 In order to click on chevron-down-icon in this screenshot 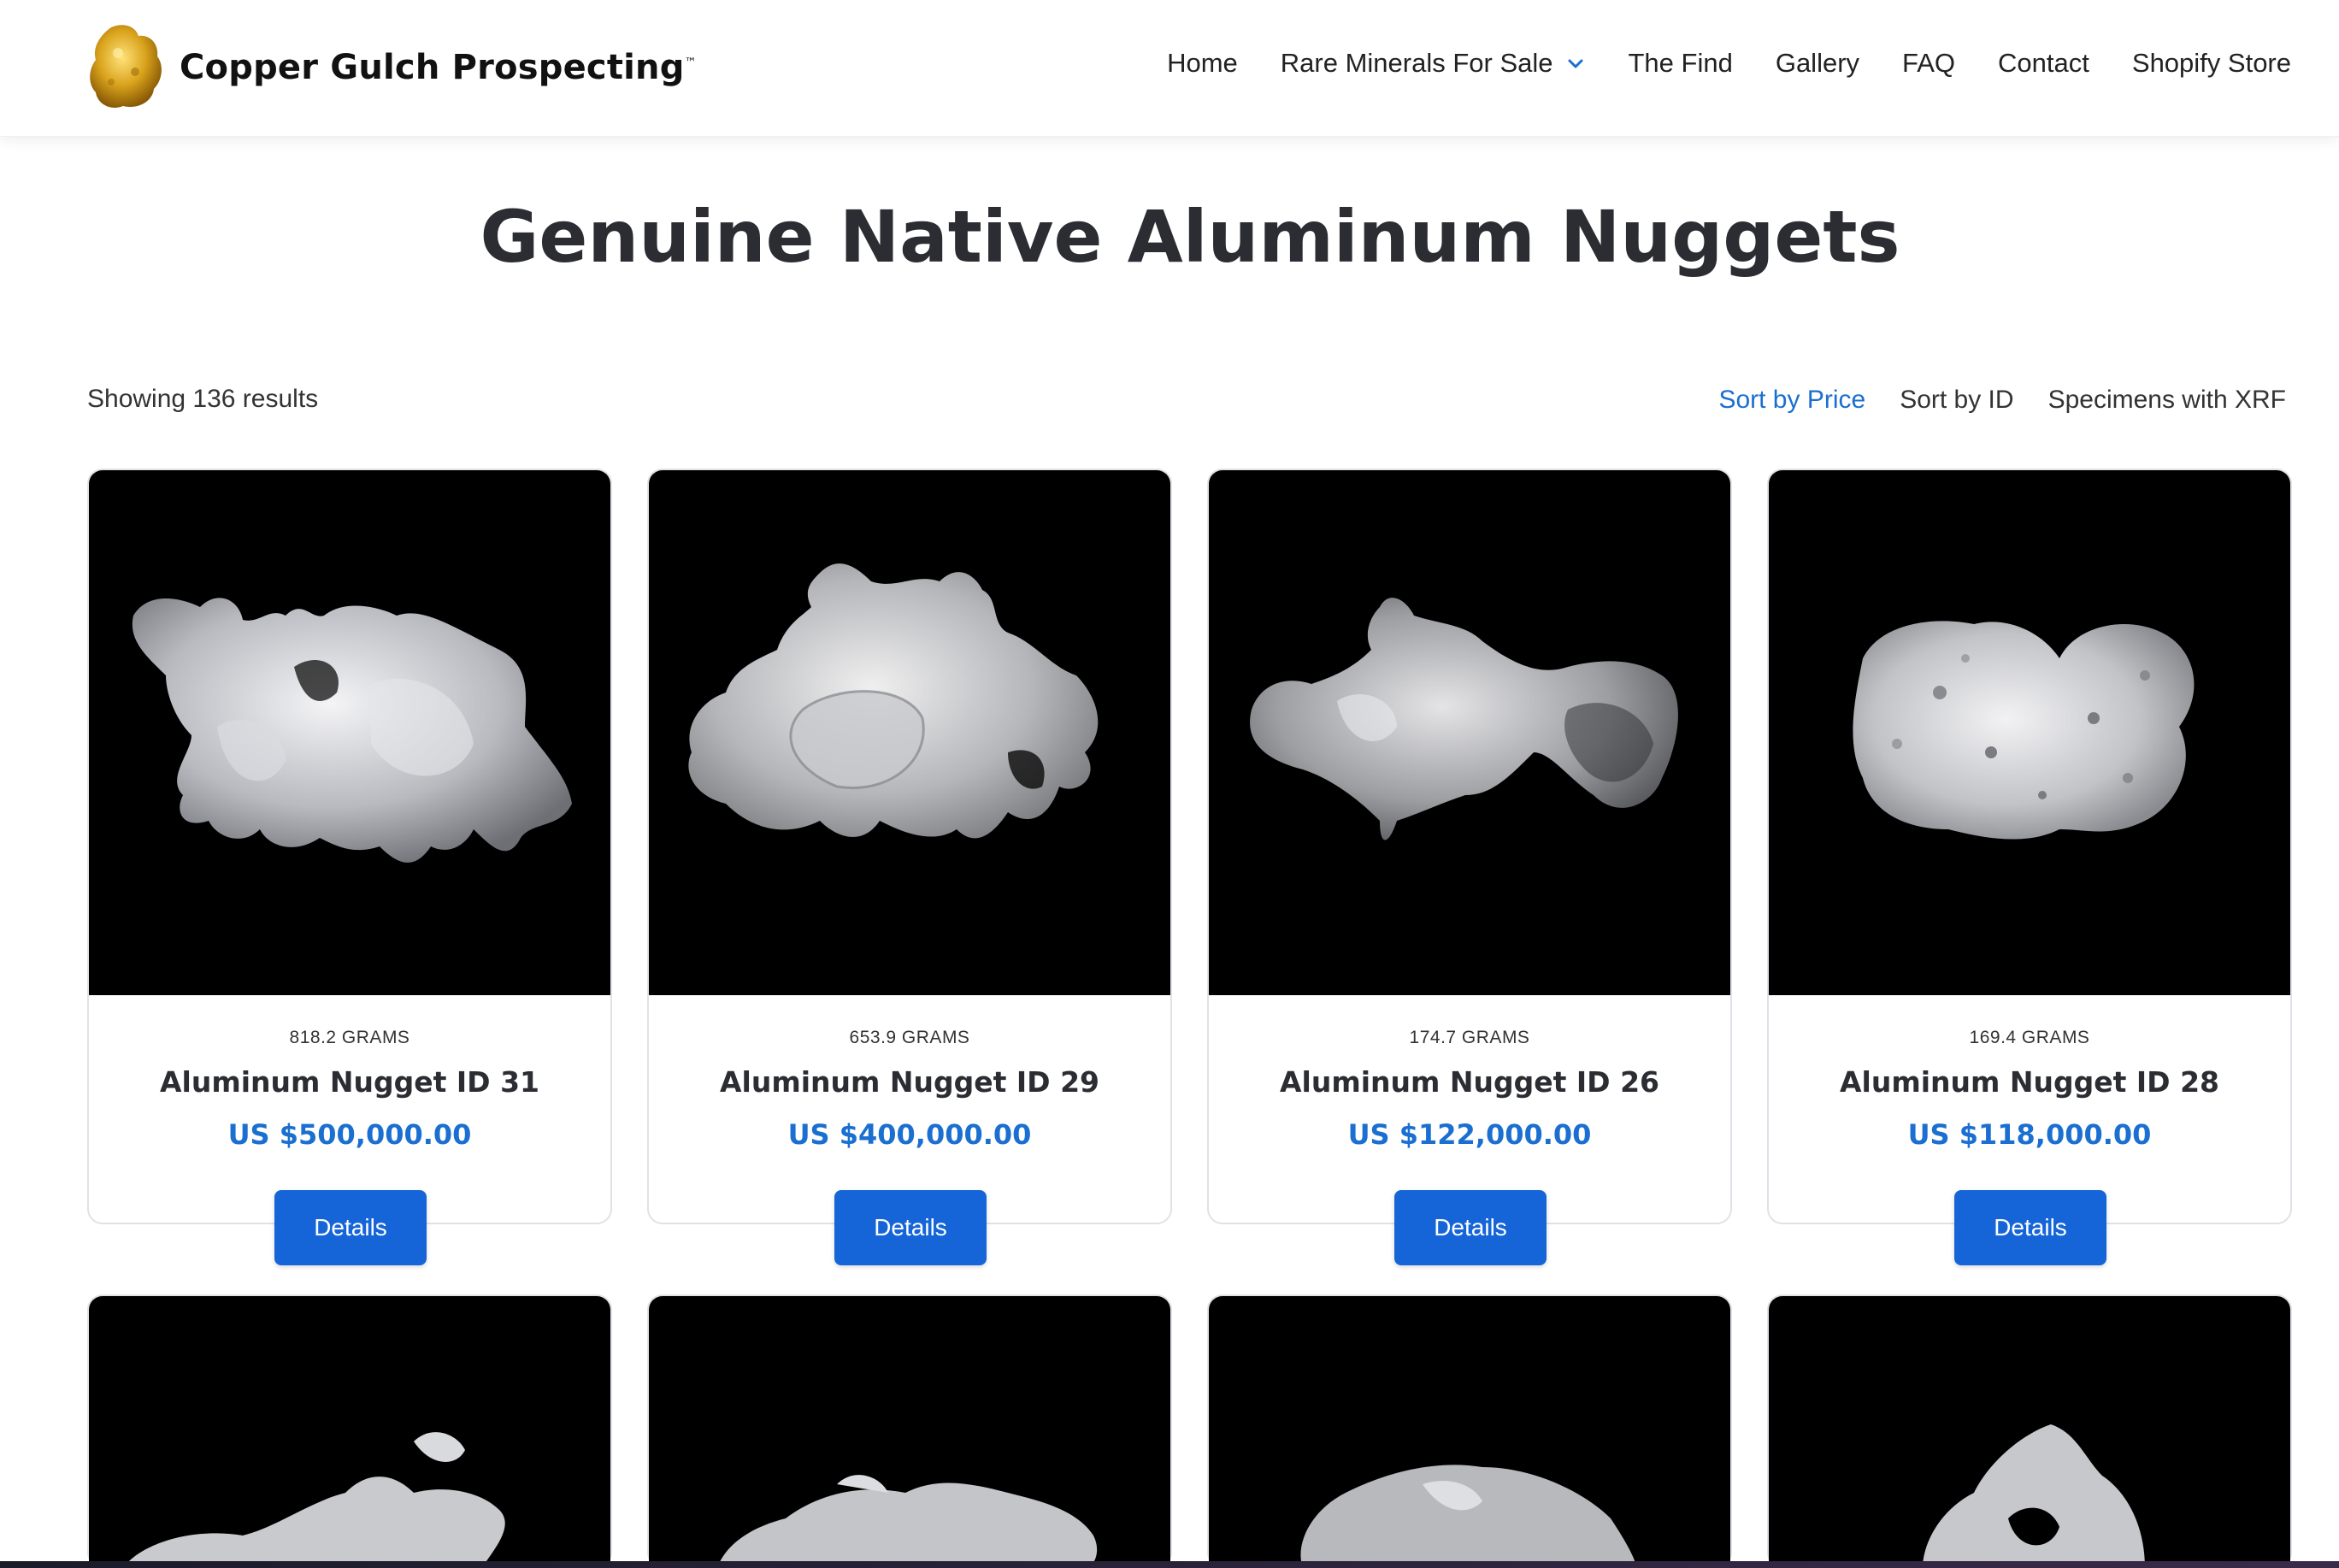, I will do `click(1575, 63)`.